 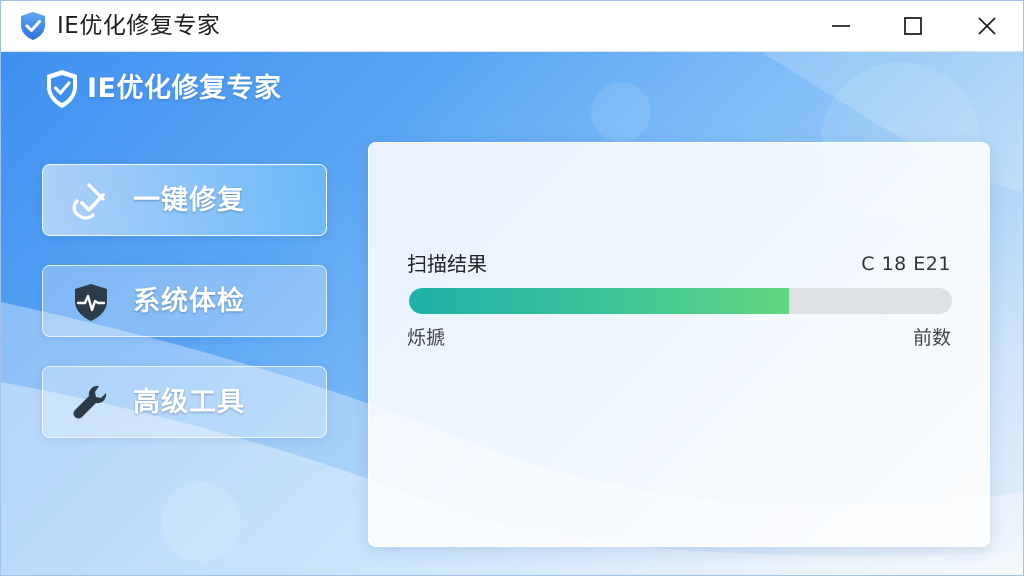 I want to click on wrench-icon, so click(x=90, y=402).